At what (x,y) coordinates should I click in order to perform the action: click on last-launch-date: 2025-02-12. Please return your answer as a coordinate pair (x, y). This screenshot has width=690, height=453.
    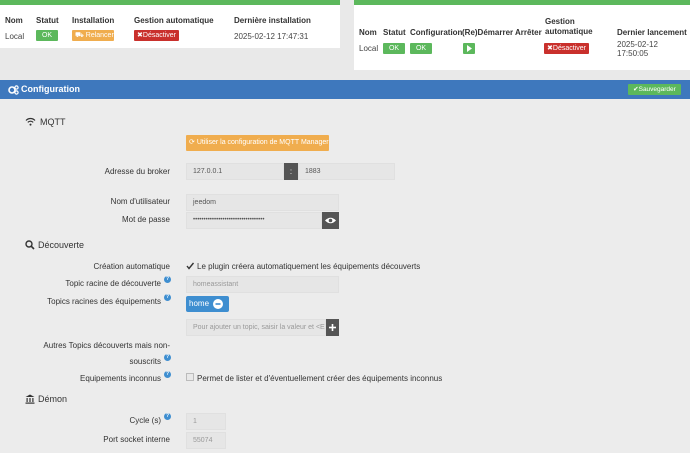
    Looking at the image, I should click on (637, 44).